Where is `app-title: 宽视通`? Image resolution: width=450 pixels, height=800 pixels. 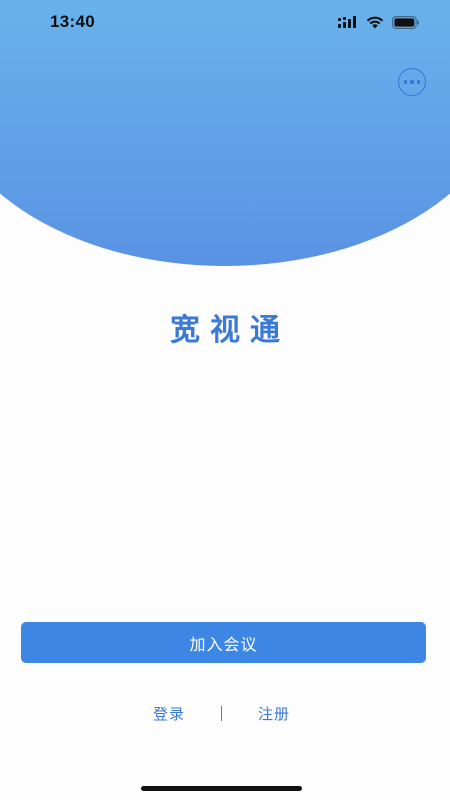
app-title: 宽视通 is located at coordinates (230, 330).